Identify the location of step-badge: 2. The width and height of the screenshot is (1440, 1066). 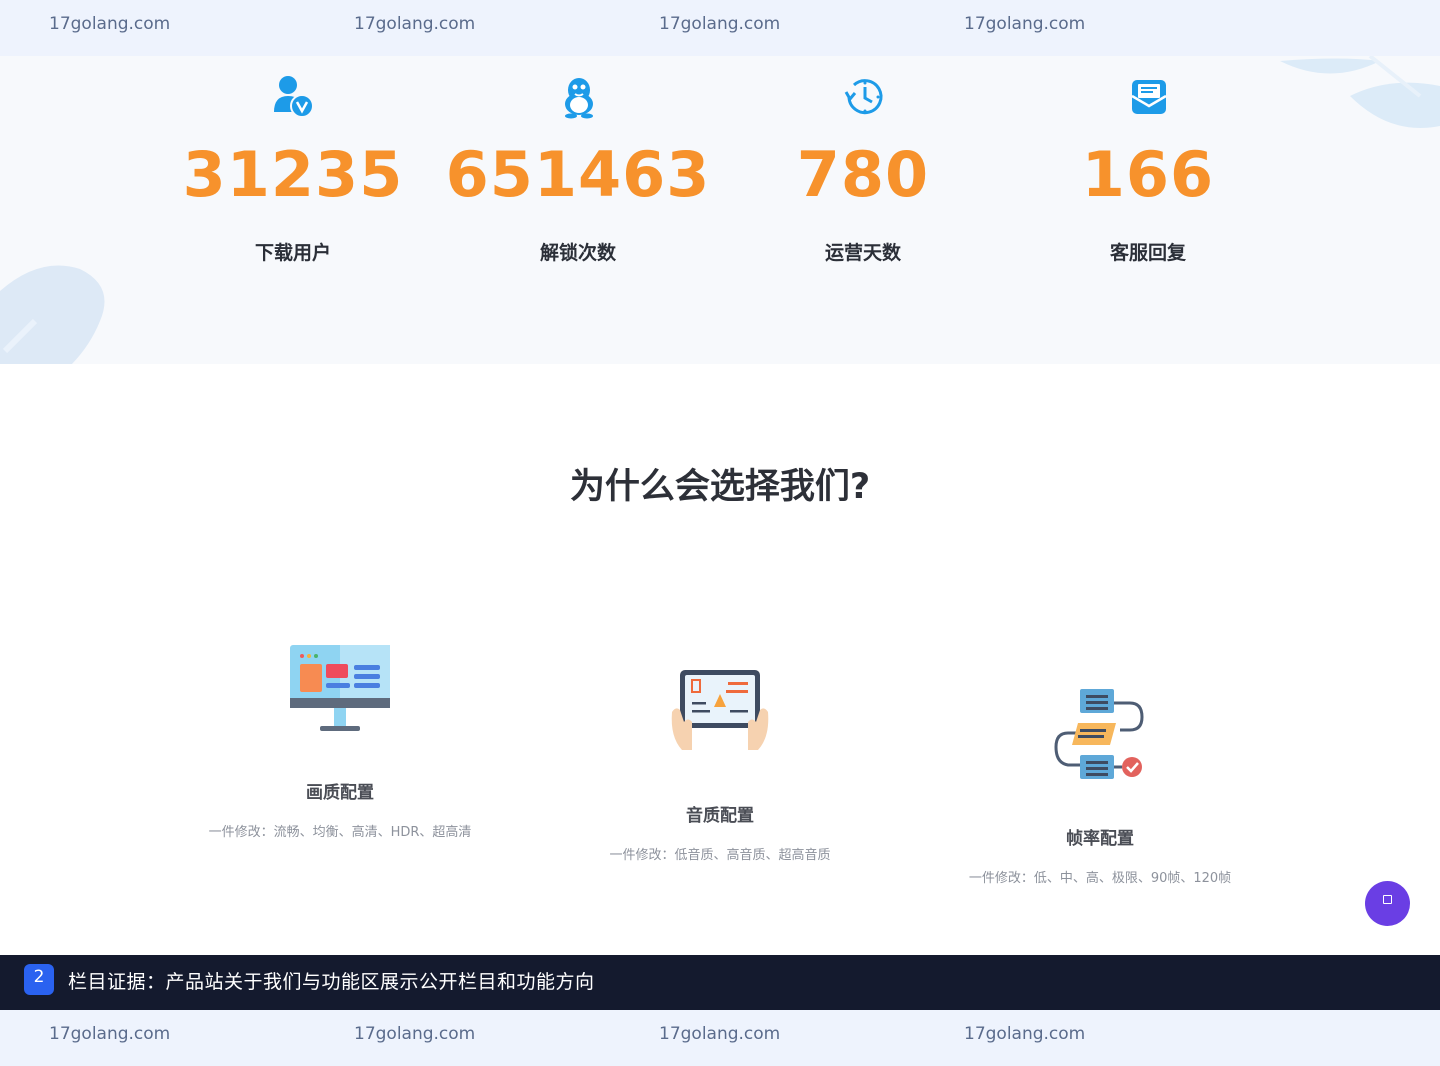
(39, 979).